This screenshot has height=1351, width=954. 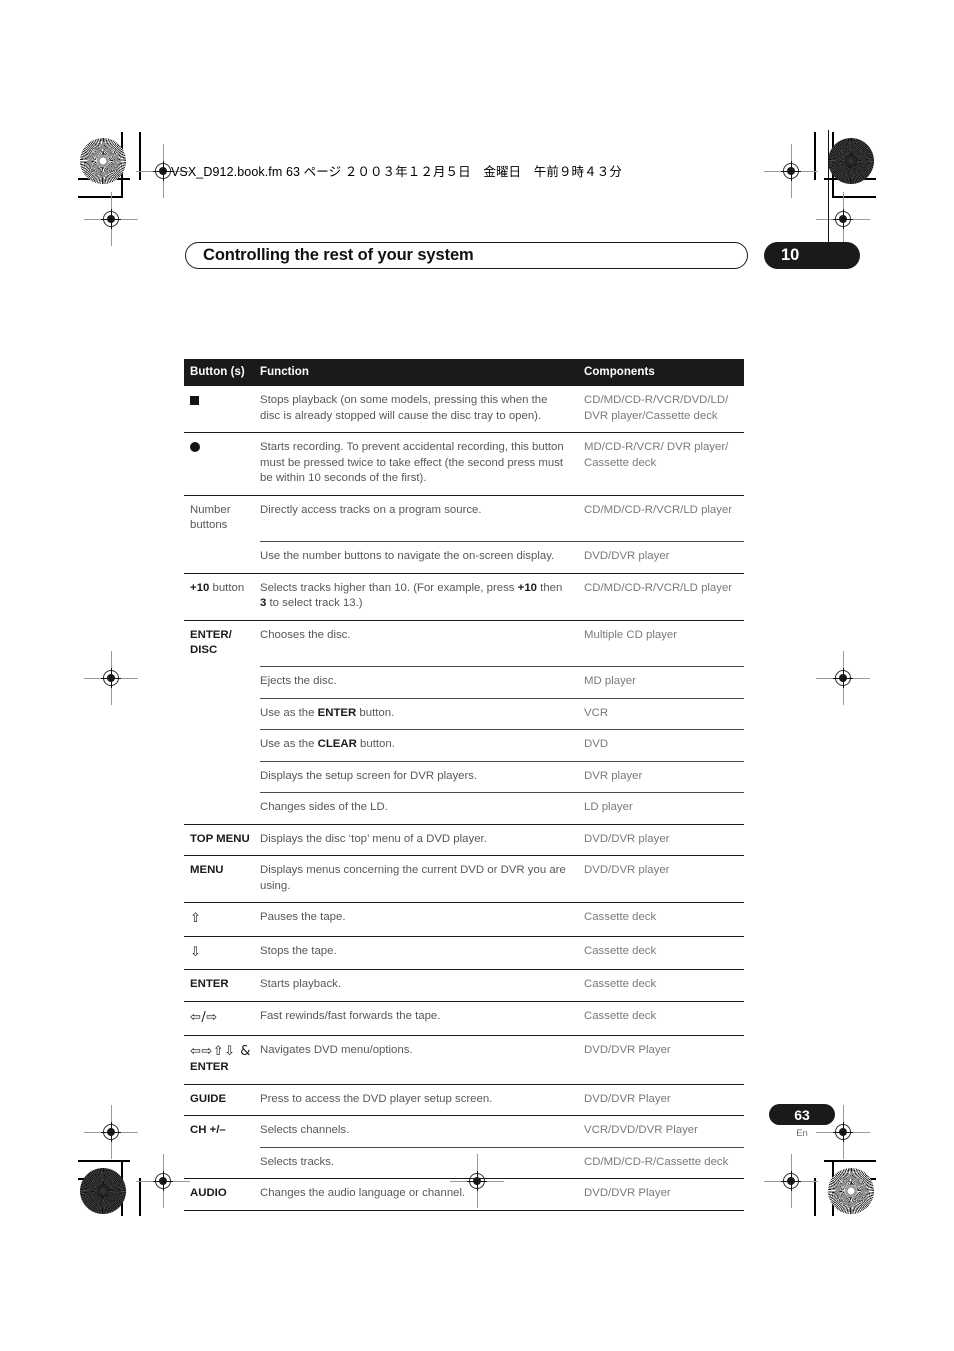 I want to click on page-number-badge: 63, so click(x=802, y=1114).